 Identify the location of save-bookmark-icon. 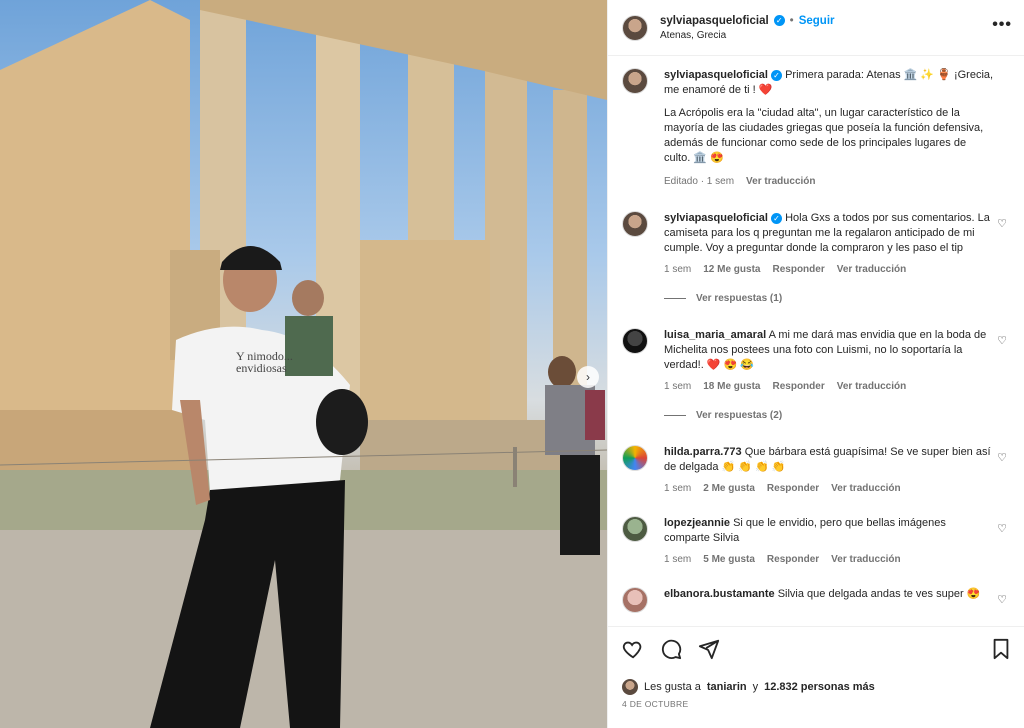
(1001, 649).